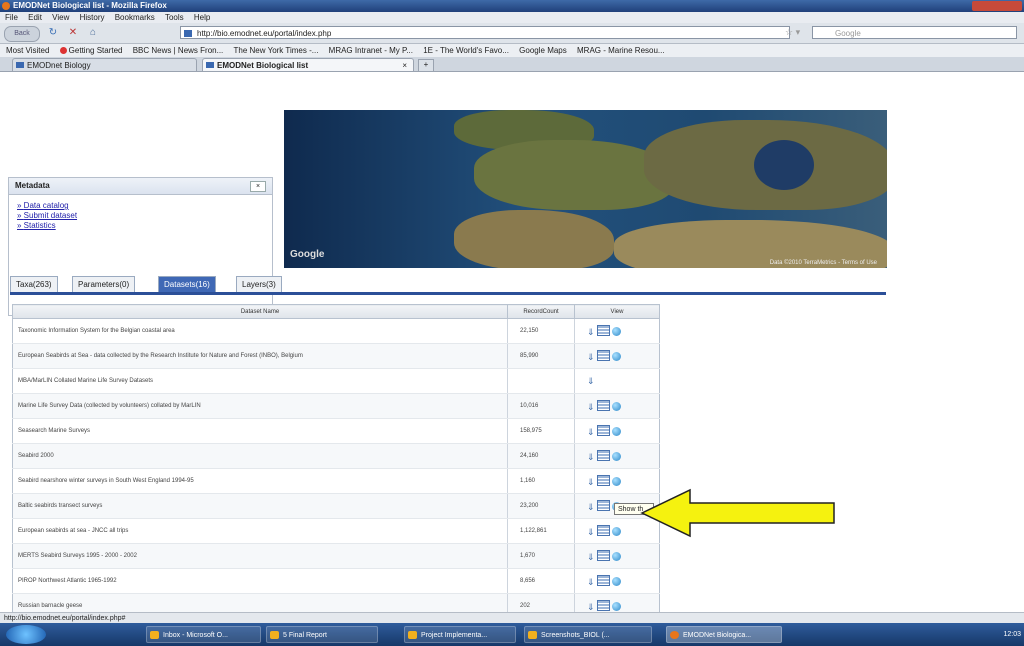 This screenshot has height=646, width=1024. What do you see at coordinates (308, 64) in the screenshot?
I see `browser-tab-emodnet-list: EMODNet Biological list ×` at bounding box center [308, 64].